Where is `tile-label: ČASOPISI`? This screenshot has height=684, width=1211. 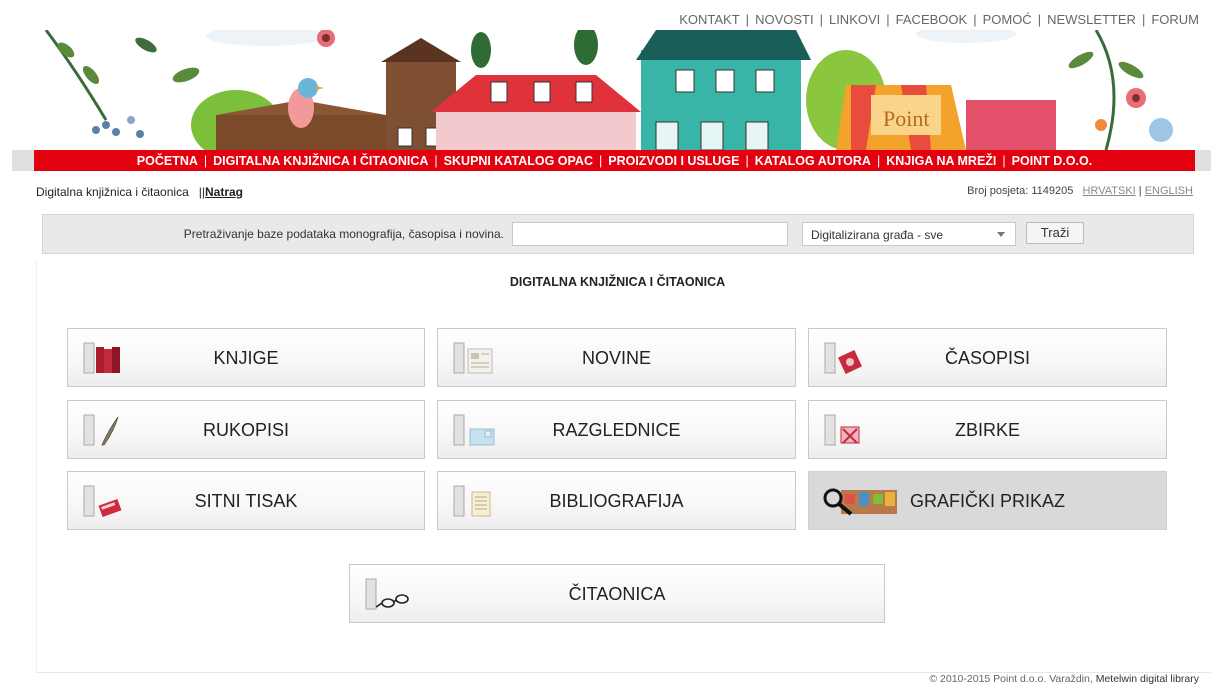
tile-label: ČASOPISI is located at coordinates (987, 358).